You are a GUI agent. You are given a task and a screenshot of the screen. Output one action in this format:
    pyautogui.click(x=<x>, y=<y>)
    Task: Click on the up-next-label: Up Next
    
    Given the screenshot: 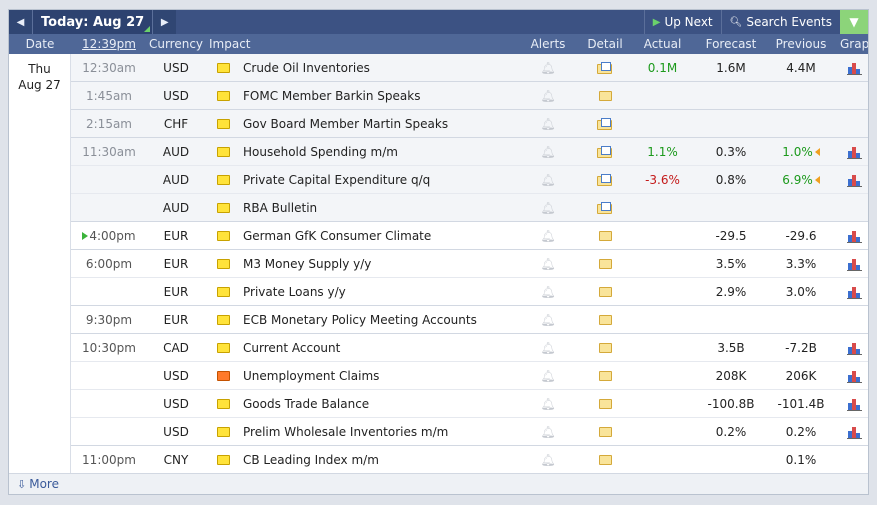 What is the action you would take?
    pyautogui.click(x=688, y=22)
    